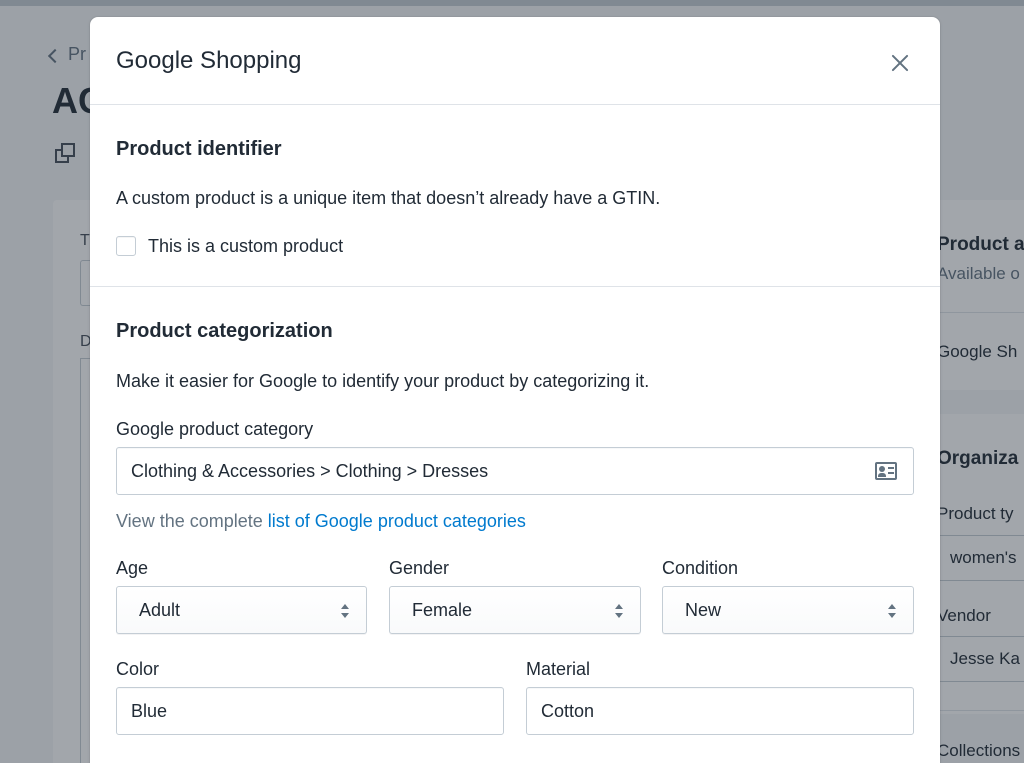  I want to click on color-input: Blue, so click(310, 711).